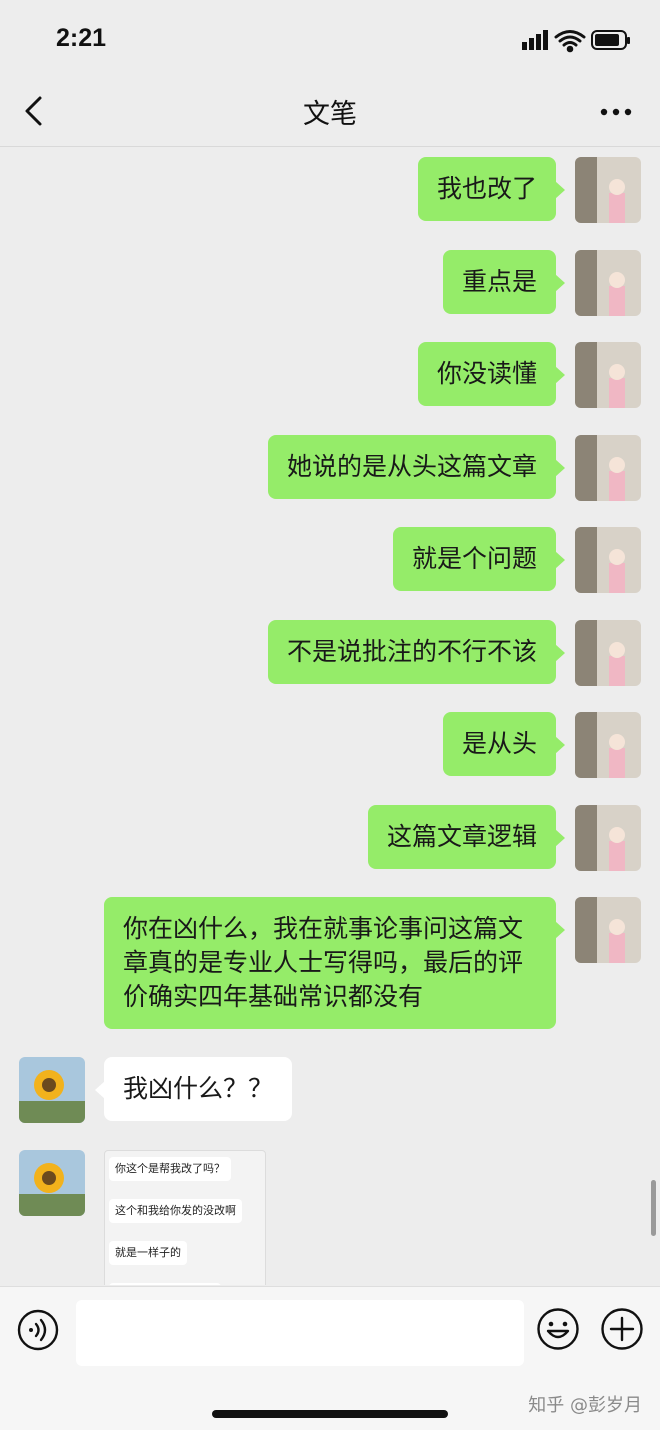 The width and height of the screenshot is (660, 1430). I want to click on image-text-line: 你这个是帮我改了吗？, so click(170, 1169).